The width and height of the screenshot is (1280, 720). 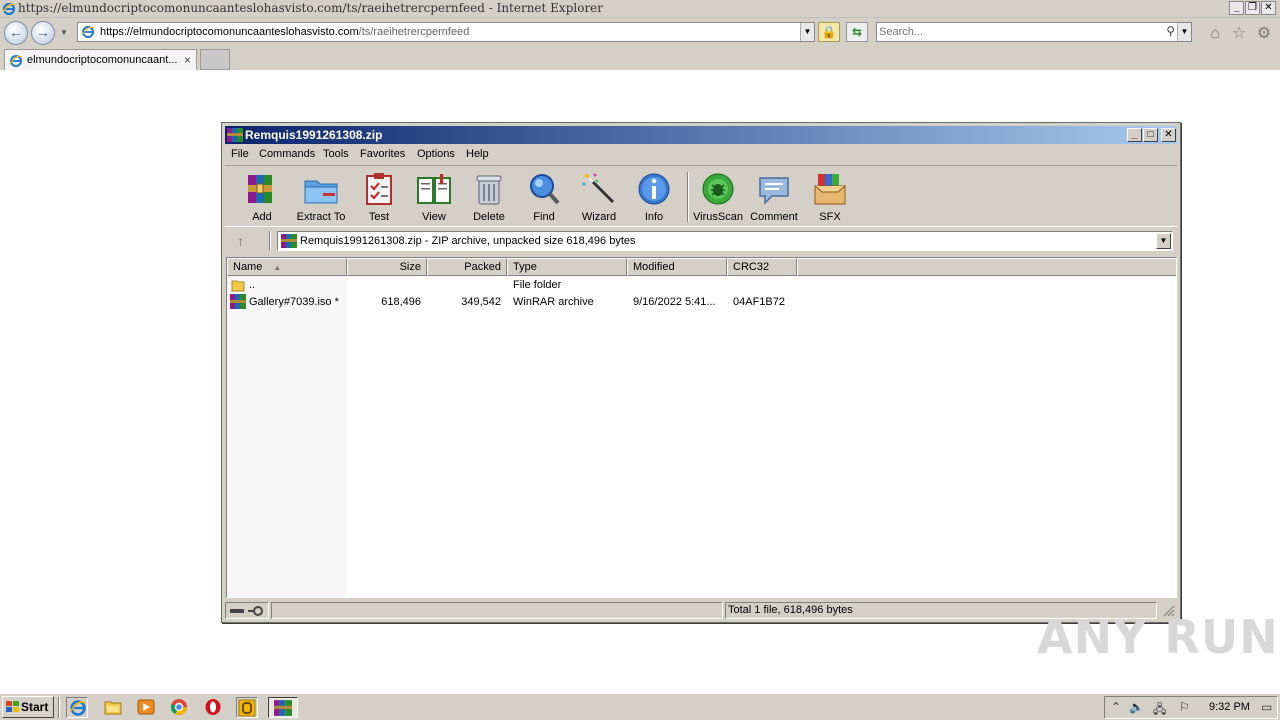 What do you see at coordinates (252, 285) in the screenshot?
I see `row-name: ..` at bounding box center [252, 285].